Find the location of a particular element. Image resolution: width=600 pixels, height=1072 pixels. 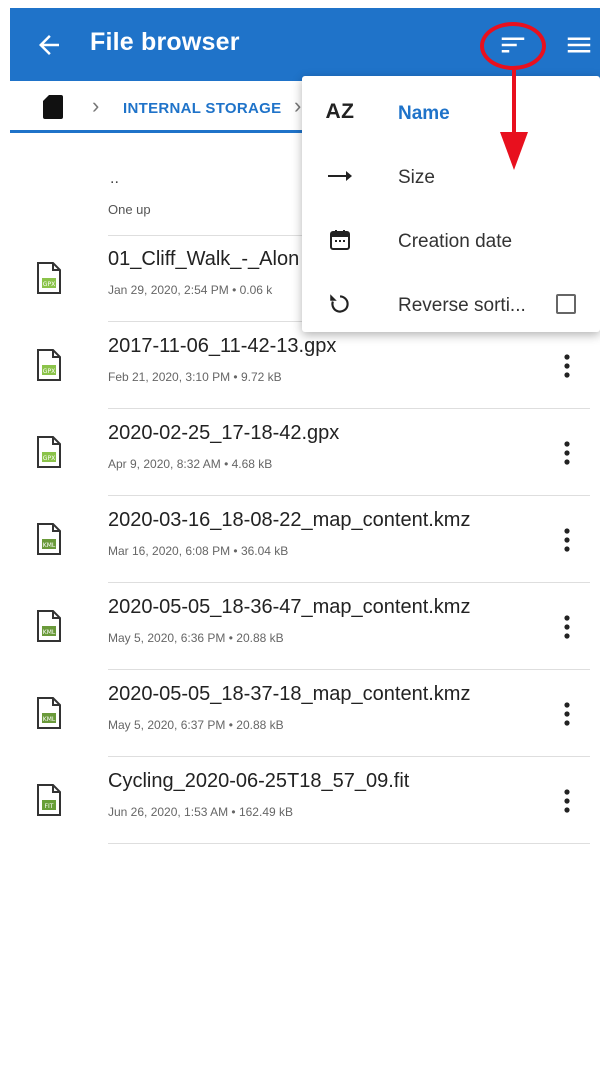

file-name: 2020-03-16_18-08-22_map_content.kmz is located at coordinates (289, 520).